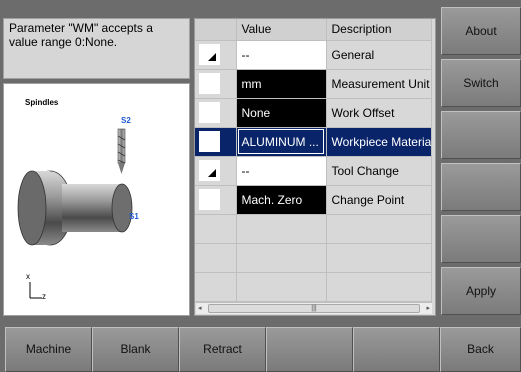 The width and height of the screenshot is (521, 372). Describe the element at coordinates (428, 308) in the screenshot. I see `scroll-right-icon: ▸` at that location.